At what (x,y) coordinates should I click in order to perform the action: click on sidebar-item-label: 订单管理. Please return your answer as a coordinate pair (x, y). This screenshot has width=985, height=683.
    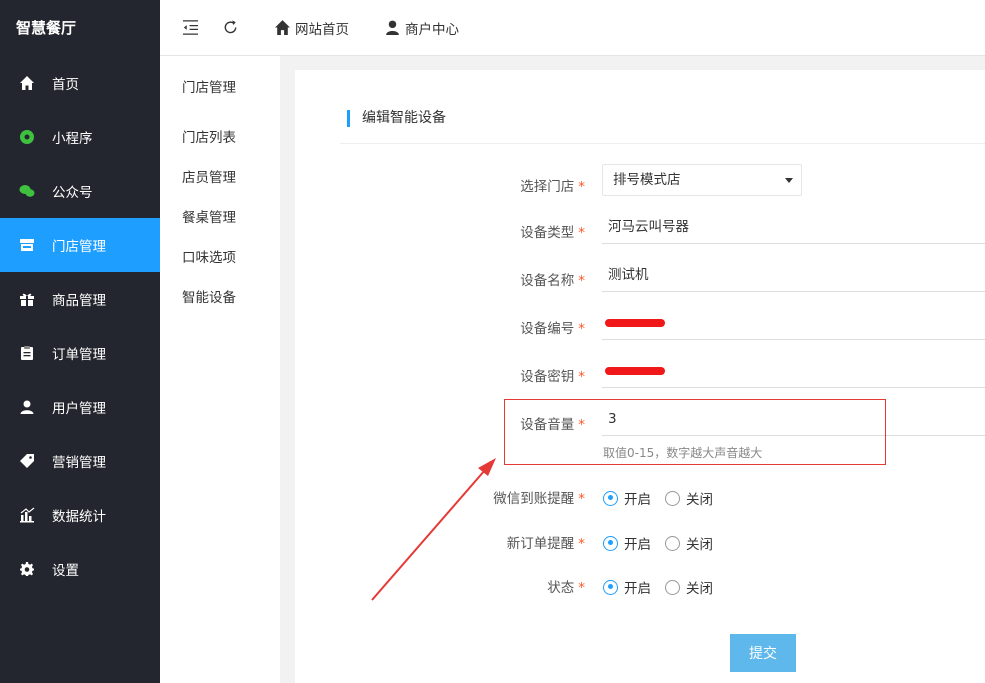
    Looking at the image, I should click on (79, 355).